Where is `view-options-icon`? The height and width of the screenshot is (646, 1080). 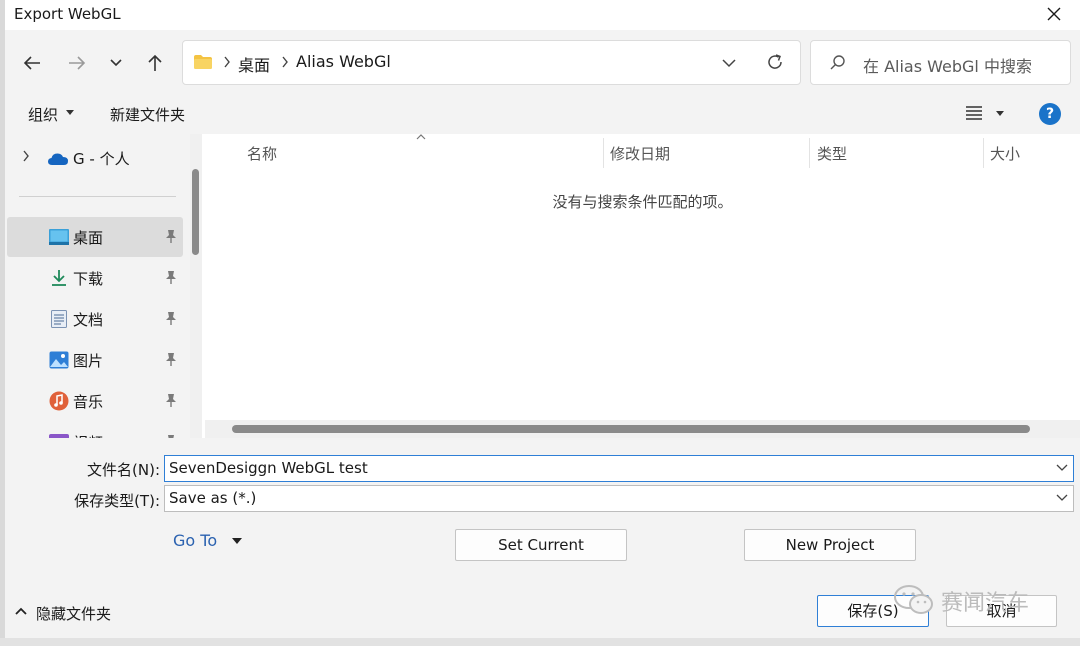
view-options-icon is located at coordinates (987, 113).